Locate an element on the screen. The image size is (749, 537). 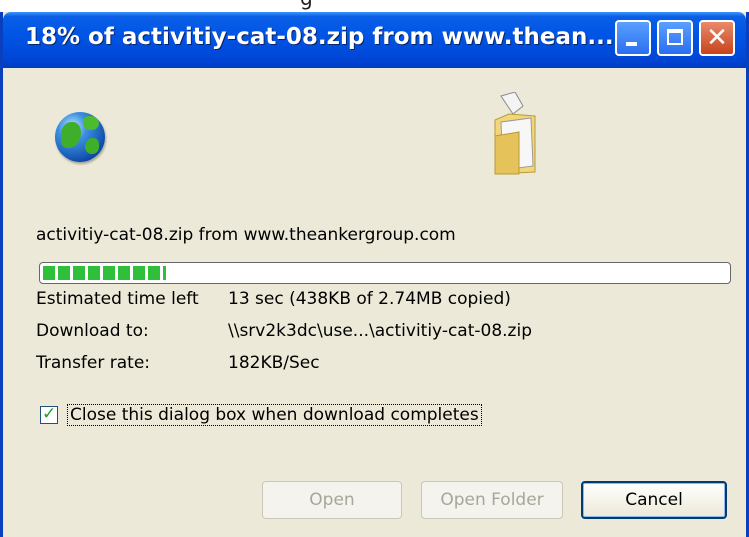
close-icon: ✕ is located at coordinates (717, 38).